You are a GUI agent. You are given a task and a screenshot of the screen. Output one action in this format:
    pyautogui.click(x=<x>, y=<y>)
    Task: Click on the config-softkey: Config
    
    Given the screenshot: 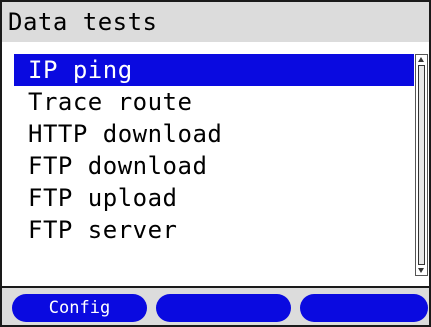 What is the action you would take?
    pyautogui.click(x=79, y=308)
    